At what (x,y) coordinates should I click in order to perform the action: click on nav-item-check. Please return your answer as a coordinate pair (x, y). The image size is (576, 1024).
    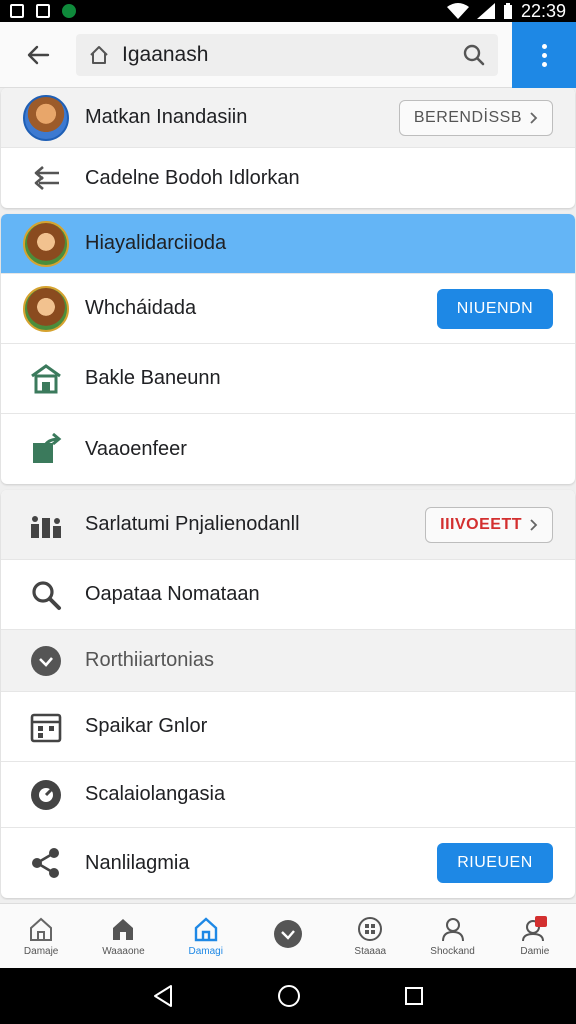
    Looking at the image, I should click on (288, 936).